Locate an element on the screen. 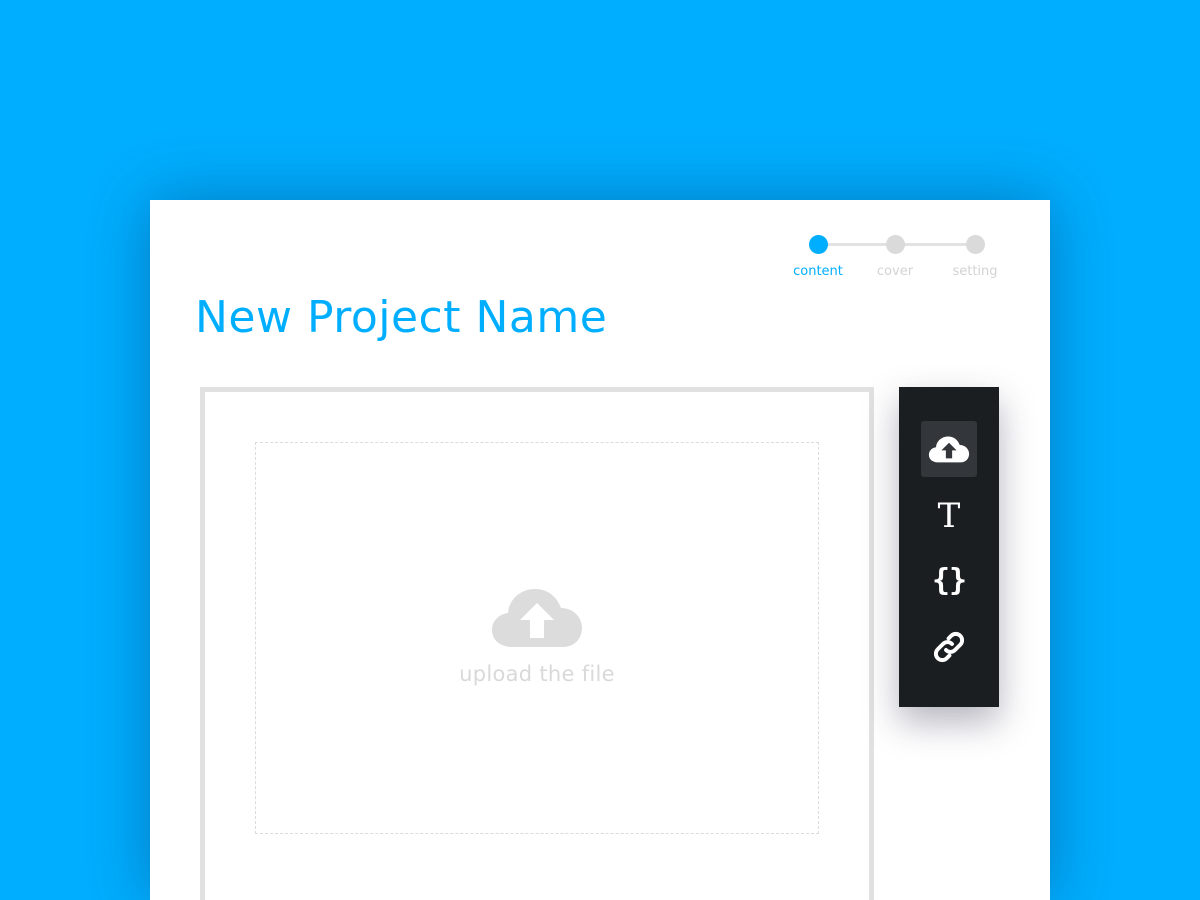 Image resolution: width=1200 pixels, height=900 pixels. content-toolbar: T {} is located at coordinates (949, 547).